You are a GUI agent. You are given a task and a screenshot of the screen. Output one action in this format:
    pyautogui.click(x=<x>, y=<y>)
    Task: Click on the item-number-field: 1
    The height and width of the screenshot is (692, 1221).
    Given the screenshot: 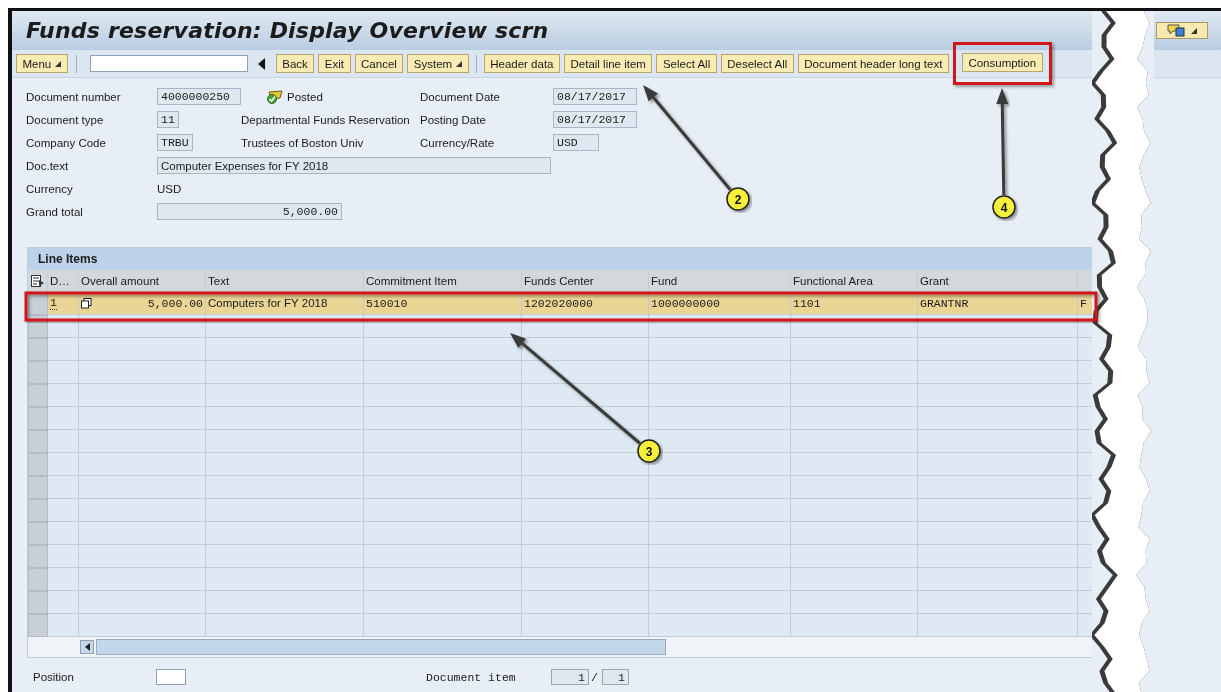 What is the action you would take?
    pyautogui.click(x=570, y=677)
    